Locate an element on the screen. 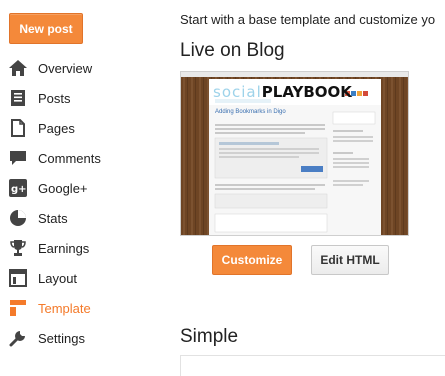  sidebar-item-earnings: Earnings is located at coordinates (85, 248).